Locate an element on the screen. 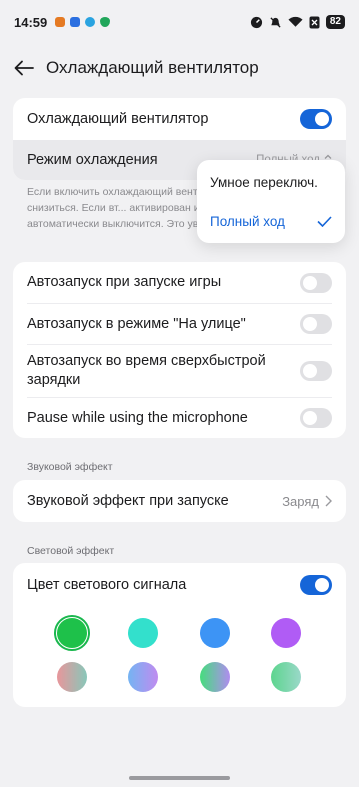  pause-microphone-label: Pause while using the microphone is located at coordinates (137, 417).